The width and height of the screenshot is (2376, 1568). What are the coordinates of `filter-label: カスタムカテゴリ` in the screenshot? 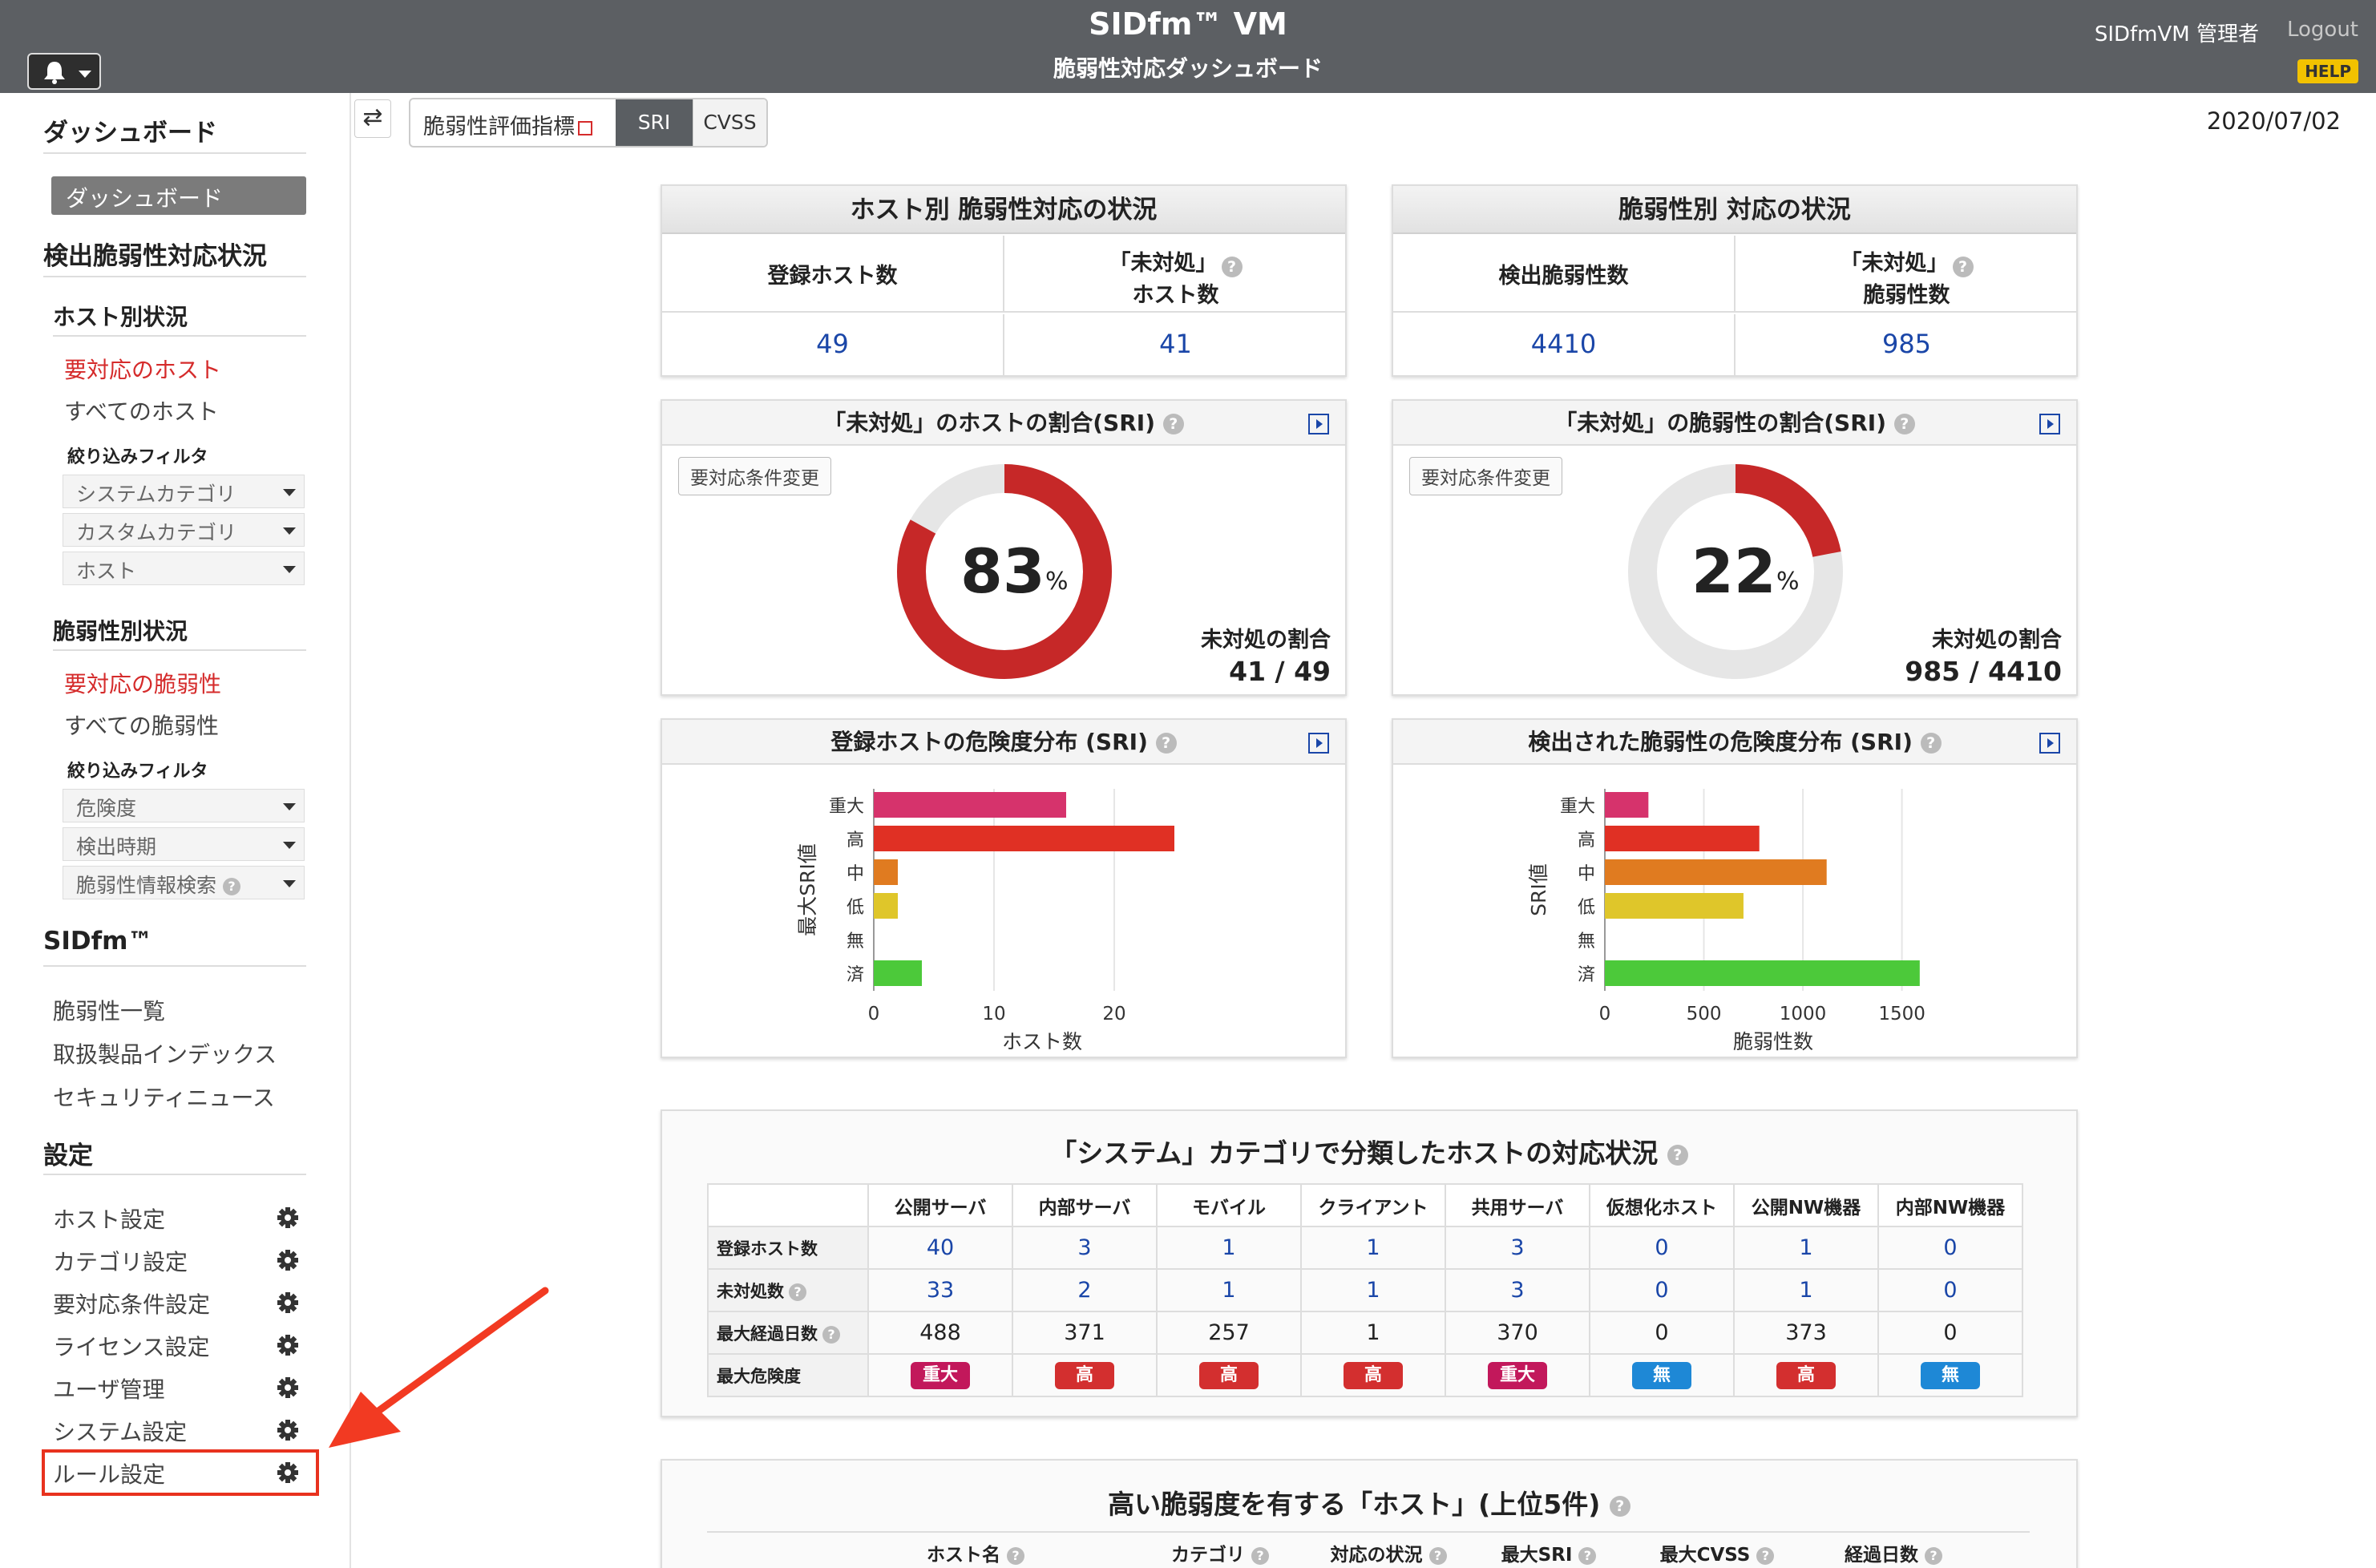 It's located at (156, 532).